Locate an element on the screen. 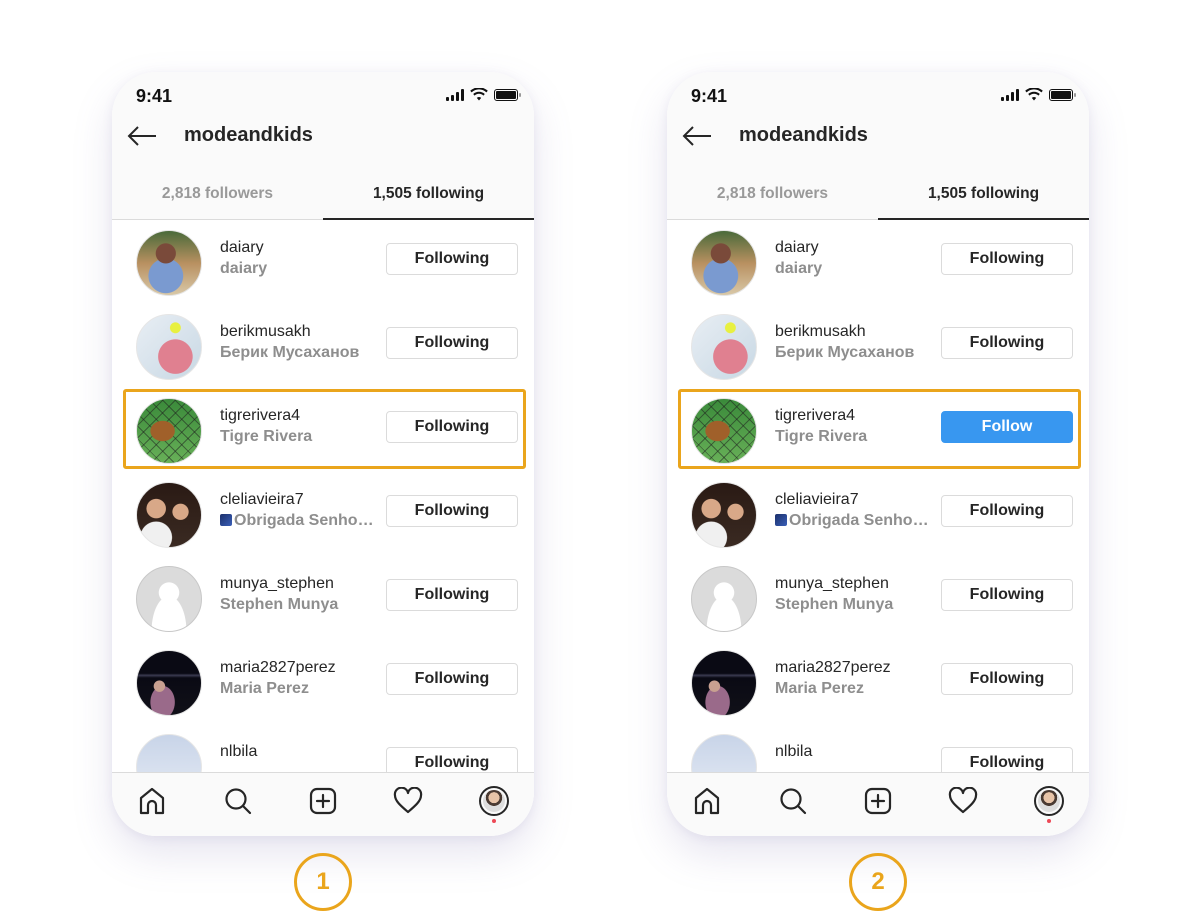  list-item: tigrerivera4 Tigre Rivera Following is located at coordinates (323, 430).